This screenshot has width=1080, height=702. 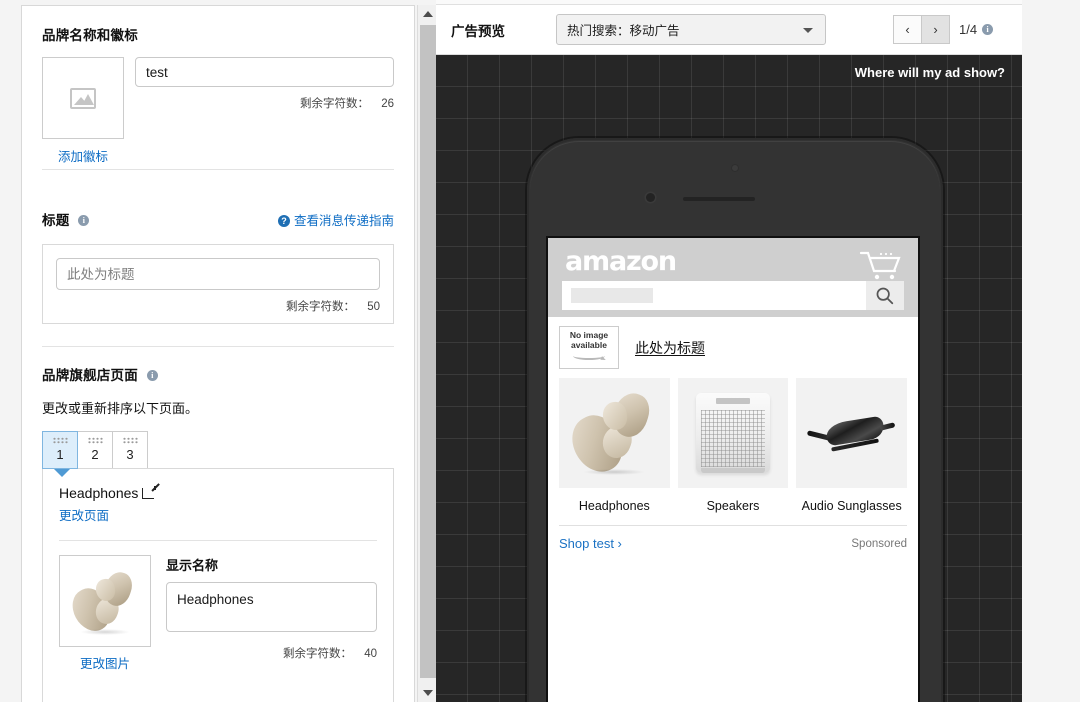 I want to click on brand-name-field-group: 剩余字符数： 26, so click(x=264, y=111).